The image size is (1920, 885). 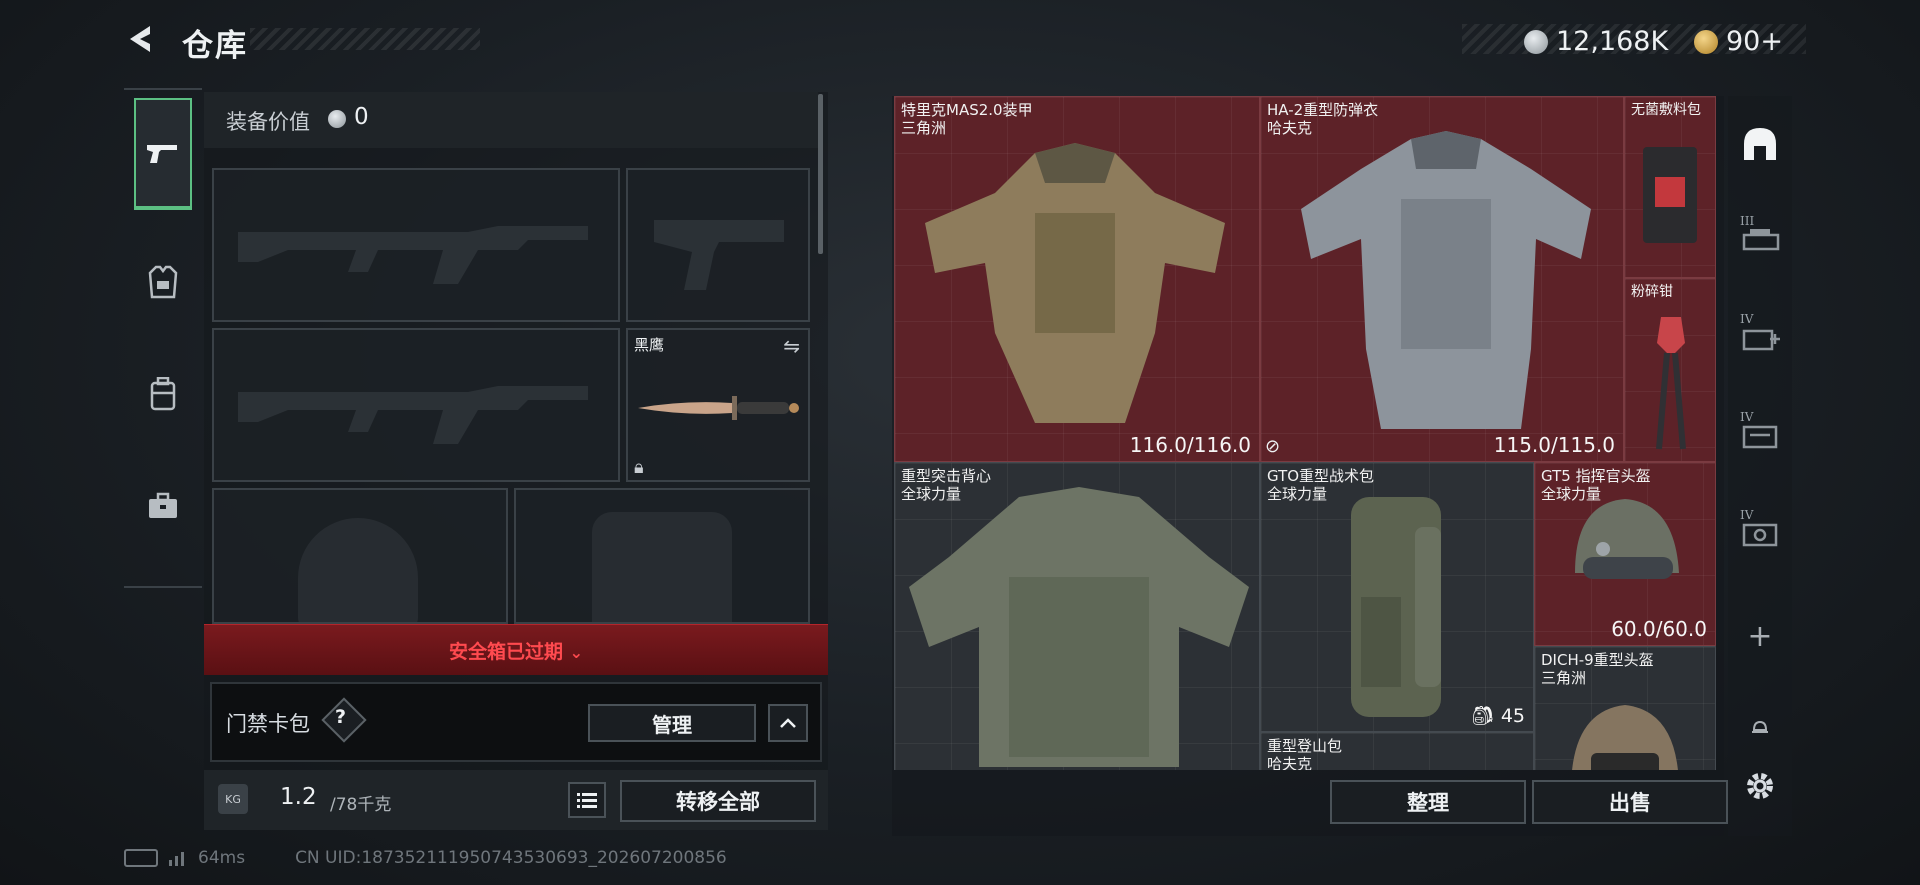 I want to click on filter-all-button, so click(x=1760, y=144).